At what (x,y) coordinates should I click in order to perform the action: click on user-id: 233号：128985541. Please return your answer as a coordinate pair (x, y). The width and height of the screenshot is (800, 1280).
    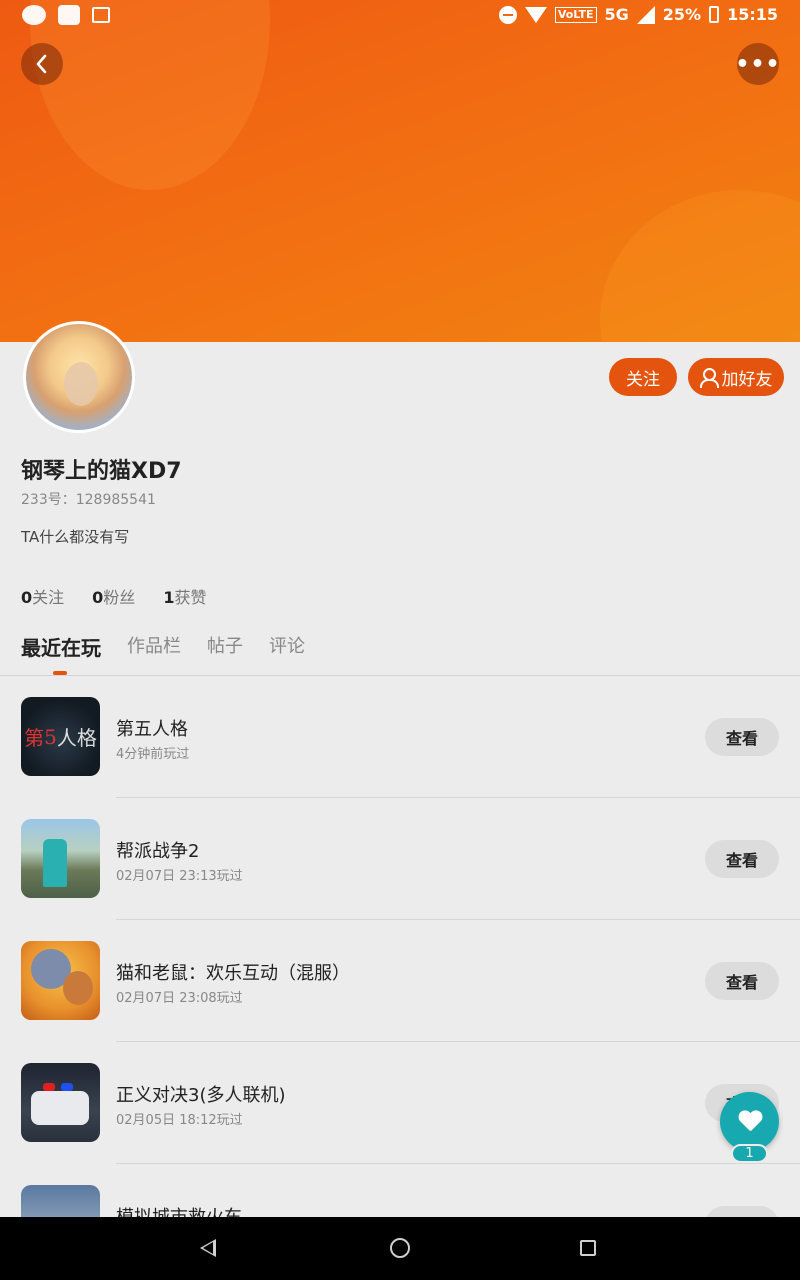
    Looking at the image, I should click on (88, 500).